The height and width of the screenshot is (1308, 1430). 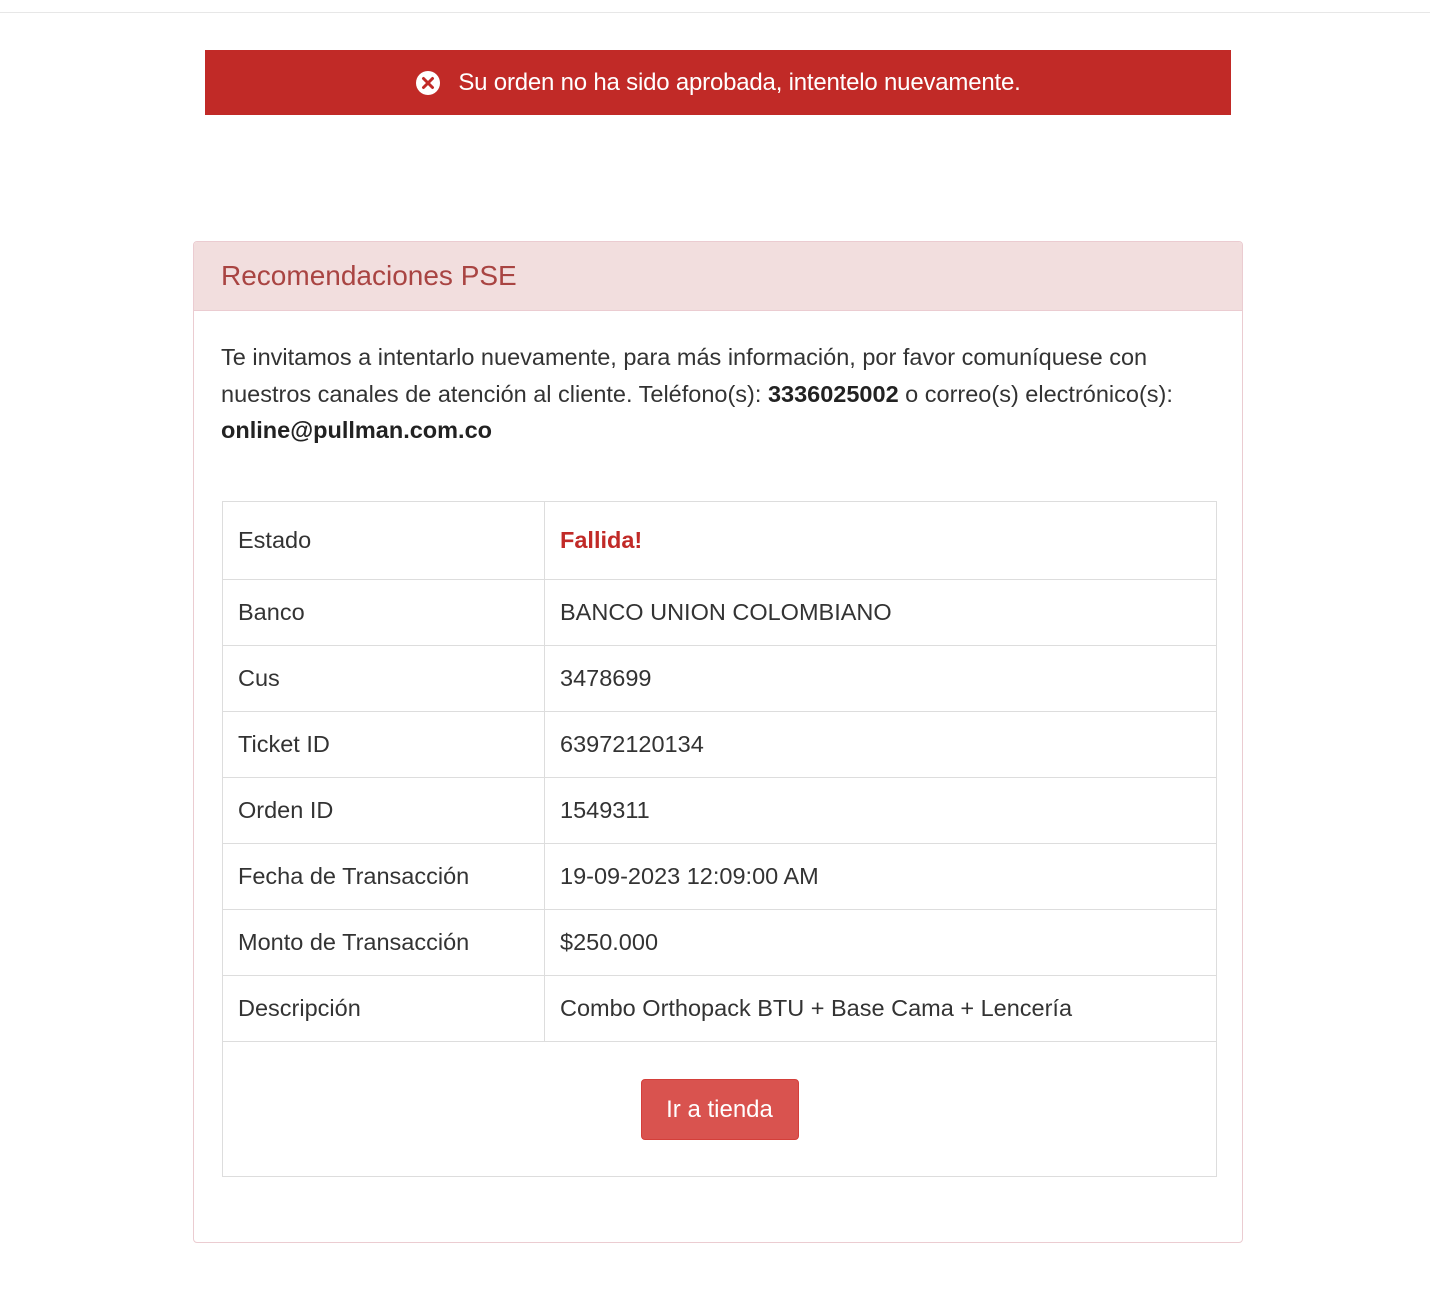 What do you see at coordinates (383, 744) in the screenshot?
I see `row-label: Ticket ID` at bounding box center [383, 744].